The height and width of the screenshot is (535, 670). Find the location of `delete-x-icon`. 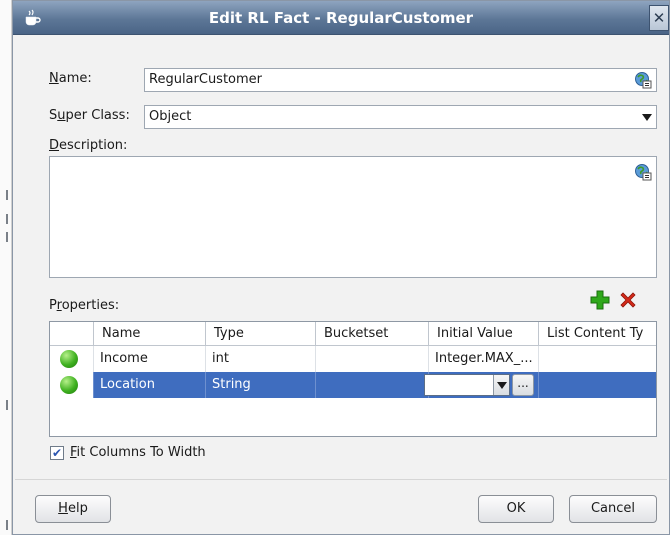

delete-x-icon is located at coordinates (628, 300).